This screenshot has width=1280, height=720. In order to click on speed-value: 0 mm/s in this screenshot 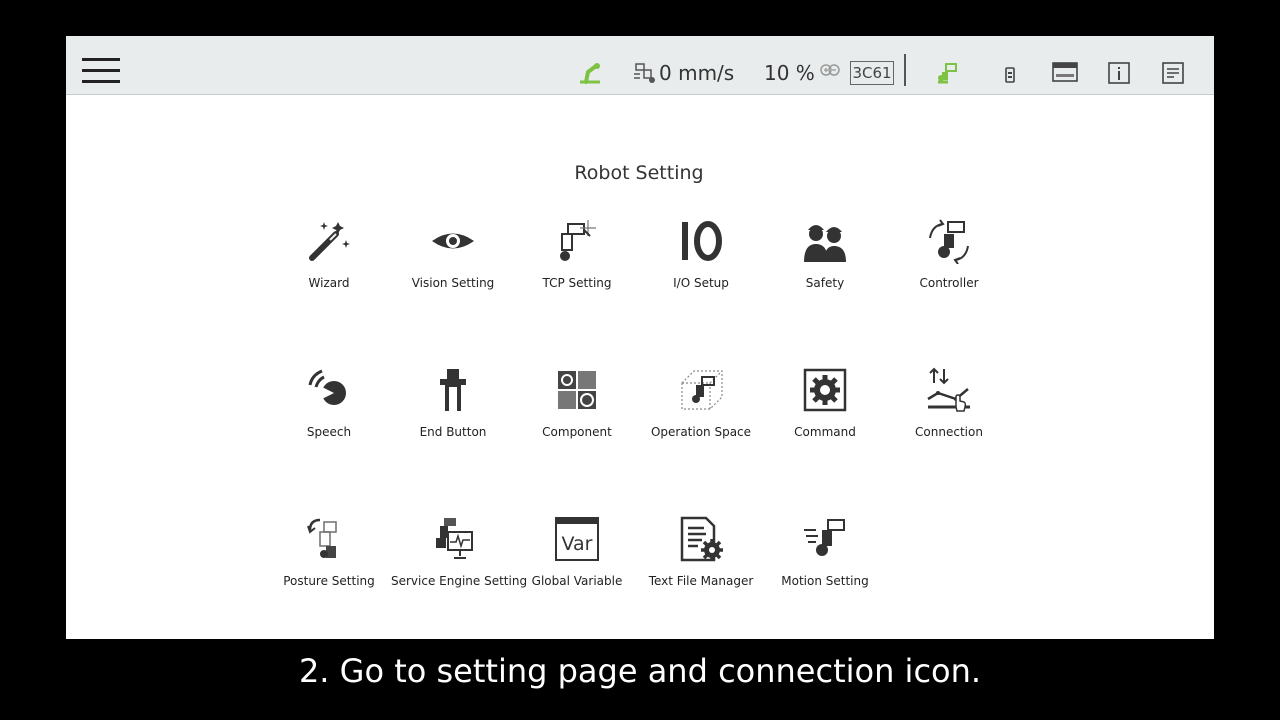, I will do `click(697, 73)`.